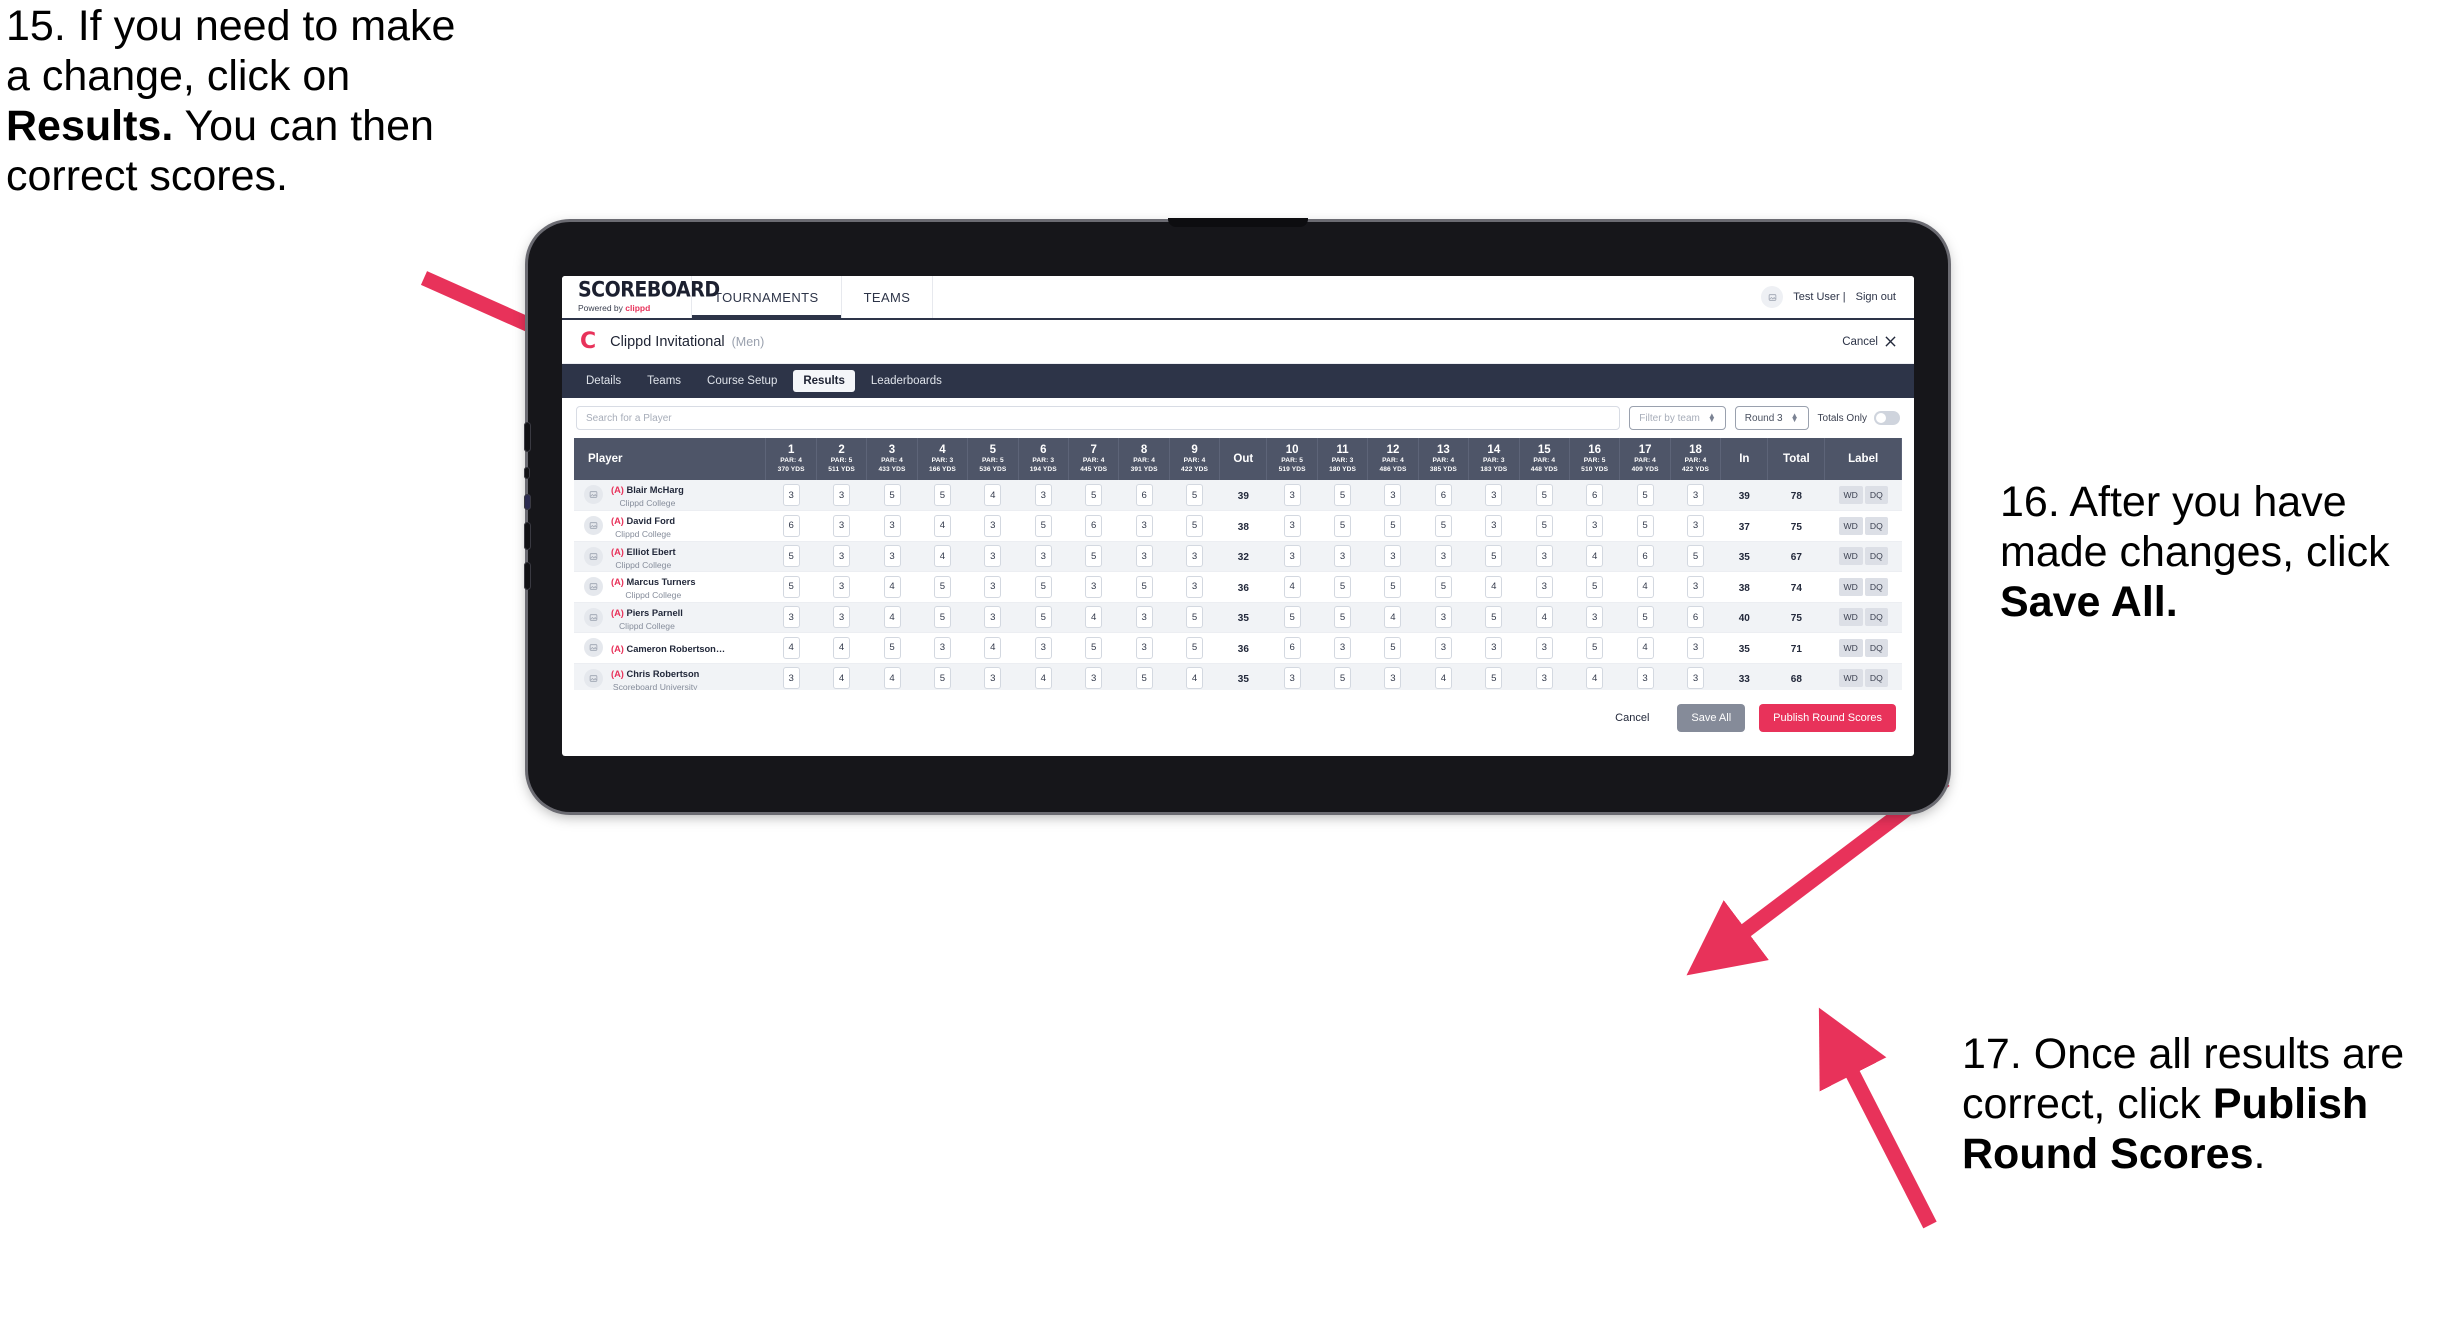 Image resolution: width=2464 pixels, height=1326 pixels. Describe the element at coordinates (1594, 526) in the screenshot. I see `score-cell-back-7: 3` at that location.